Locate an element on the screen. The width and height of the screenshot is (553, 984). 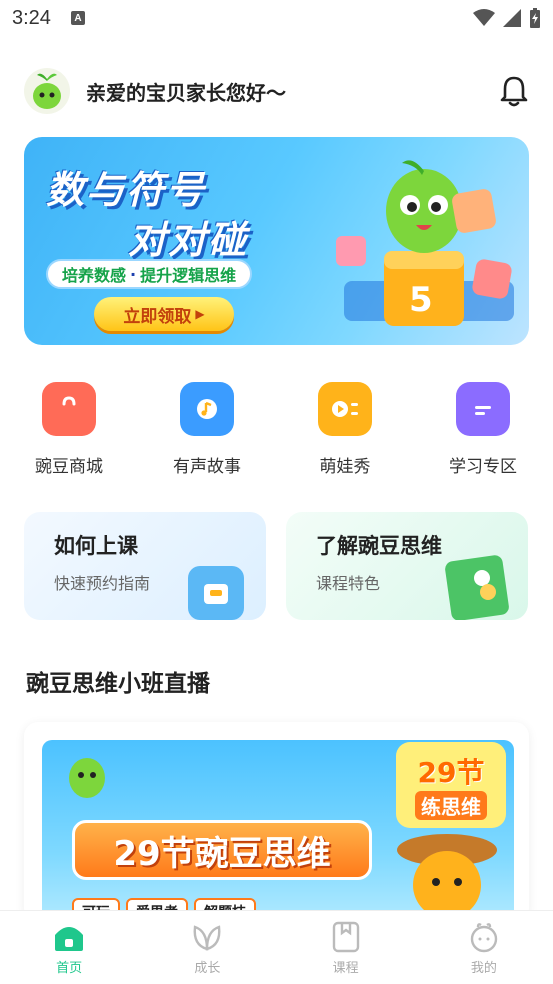
notification-bell-button is located at coordinates (514, 91).